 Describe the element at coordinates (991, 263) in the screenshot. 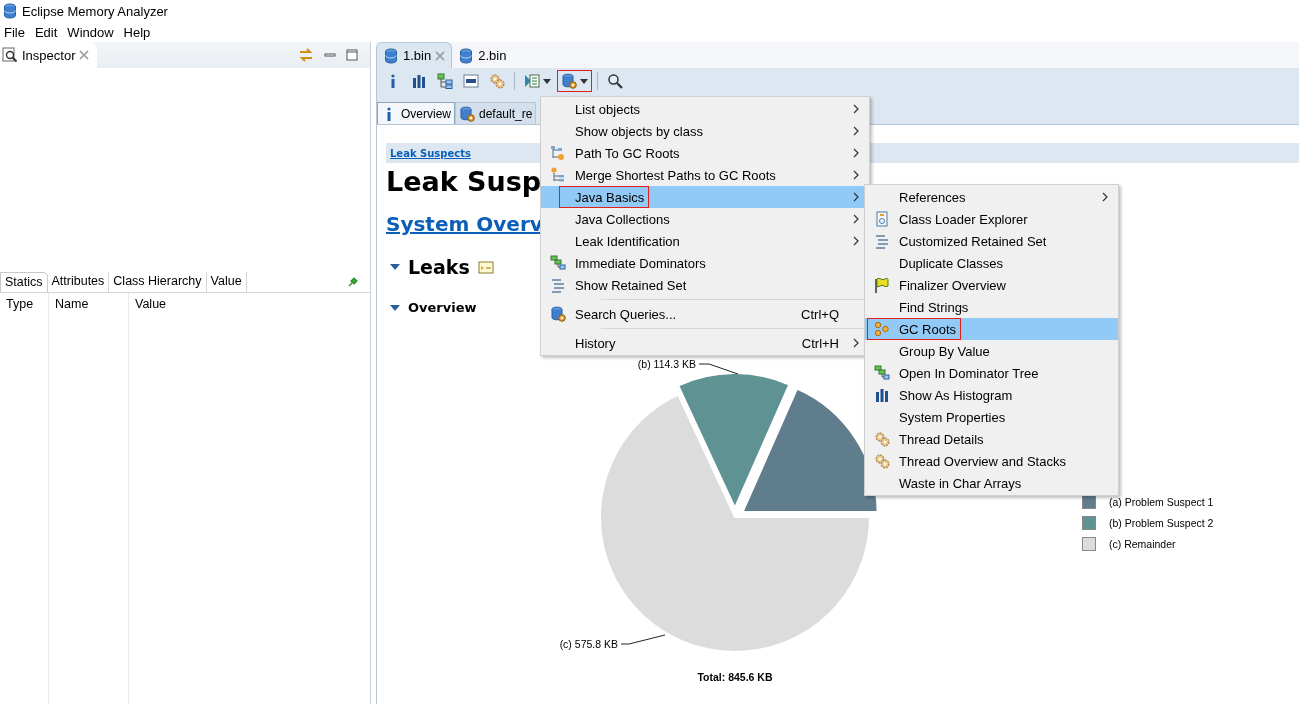

I see `menu-item: Duplicate Classes` at that location.